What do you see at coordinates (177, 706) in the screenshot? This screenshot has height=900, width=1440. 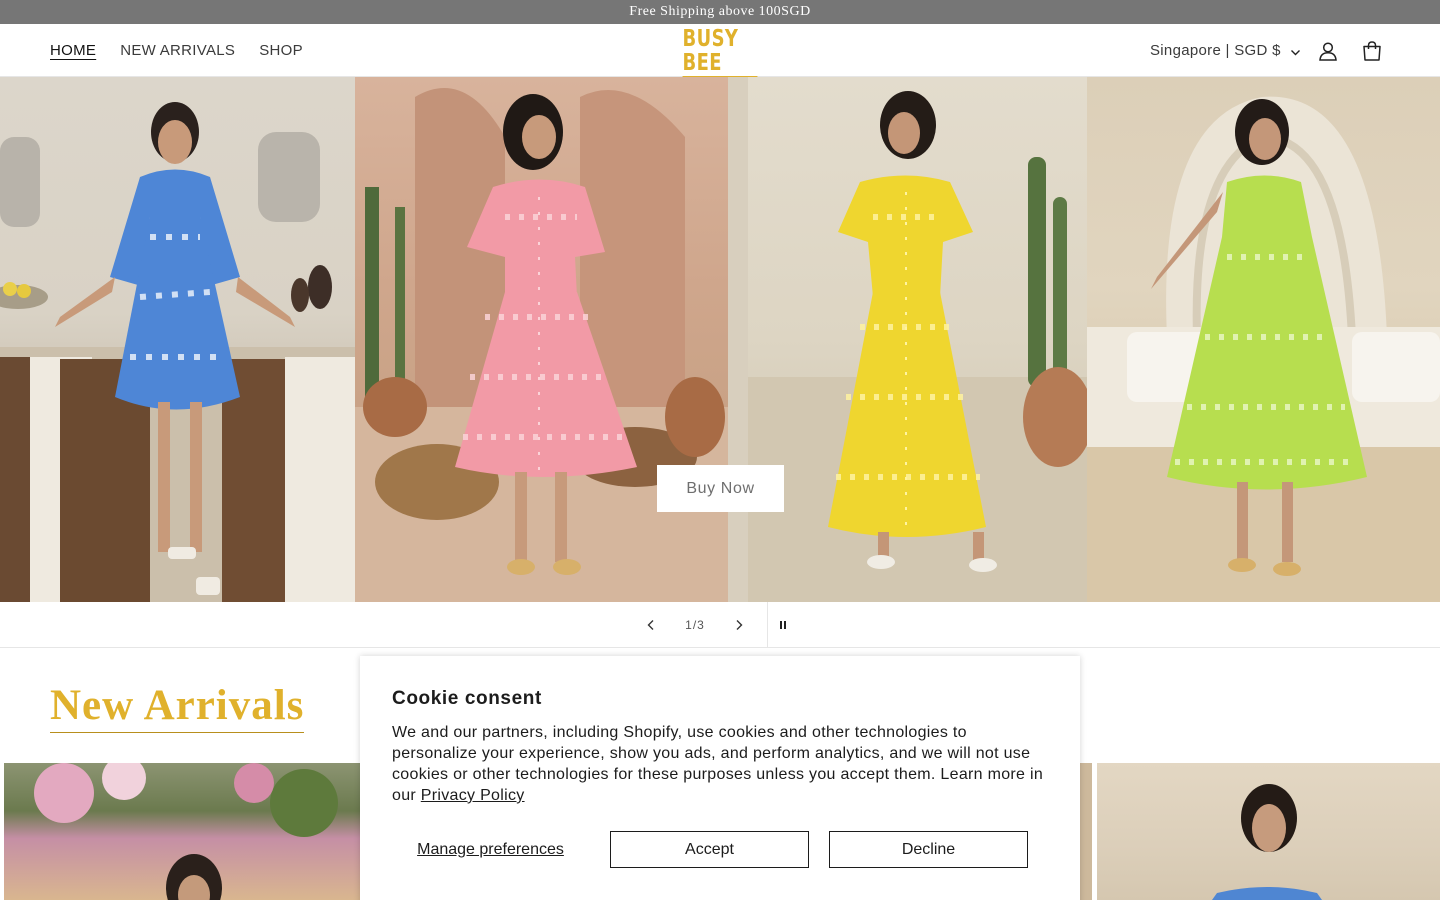 I see `new-arrivals-heading: New Arrivals` at bounding box center [177, 706].